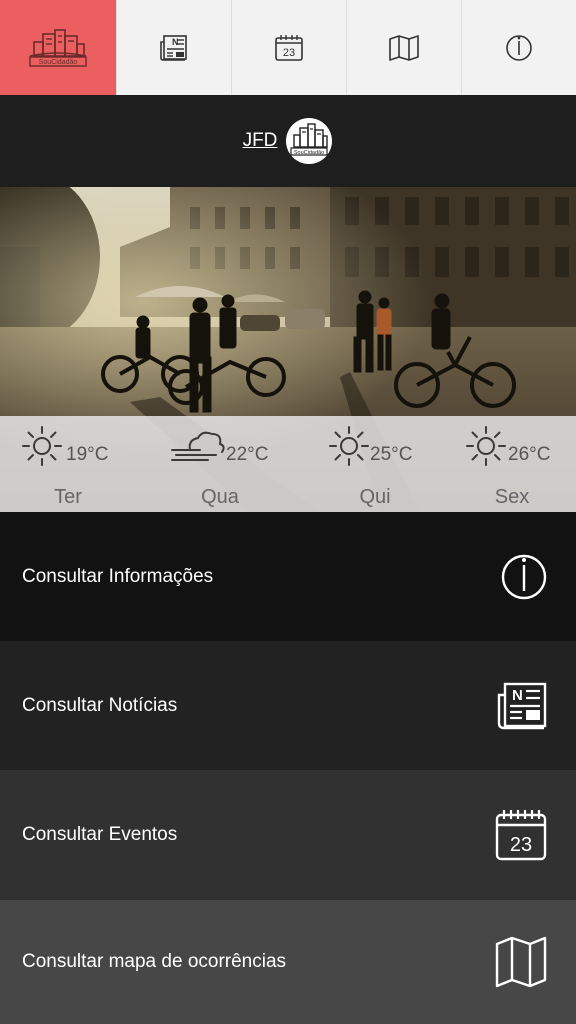 The height and width of the screenshot is (1024, 576). Describe the element at coordinates (220, 464) in the screenshot. I see `forecast-day: 22°C Qua` at that location.